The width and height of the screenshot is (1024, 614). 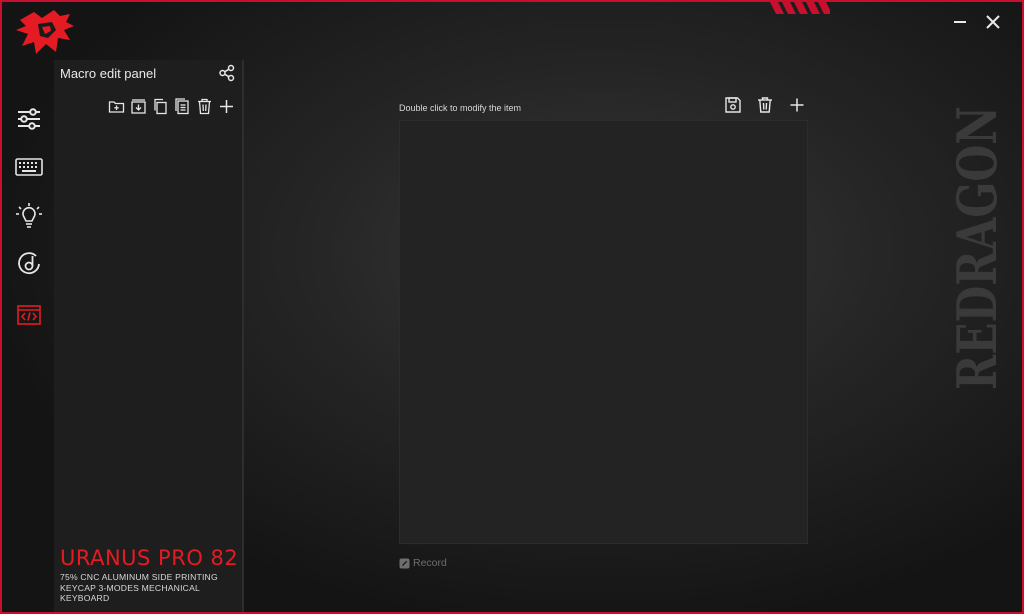 I want to click on editor-hint: Double click to modify the item, so click(x=460, y=108).